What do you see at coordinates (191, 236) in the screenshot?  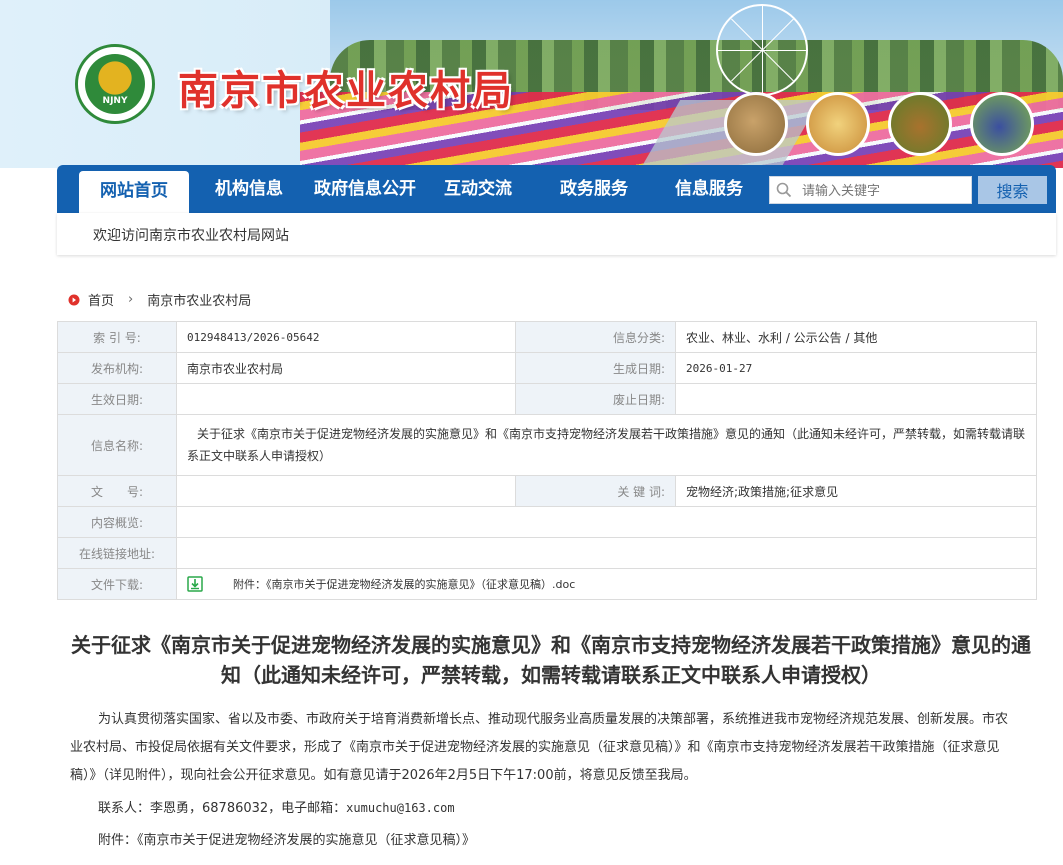 I see `welcome-text: 欢迎访问南京市农业农村局网站` at bounding box center [191, 236].